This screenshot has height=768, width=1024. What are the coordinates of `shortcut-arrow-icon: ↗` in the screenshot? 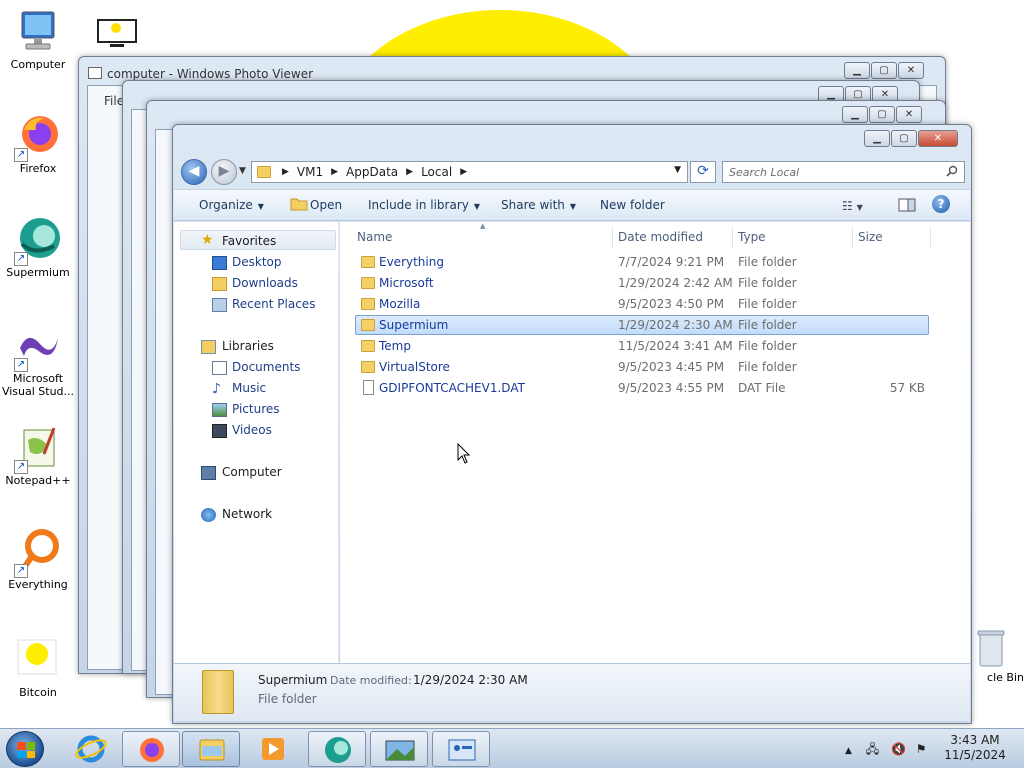 It's located at (21, 259).